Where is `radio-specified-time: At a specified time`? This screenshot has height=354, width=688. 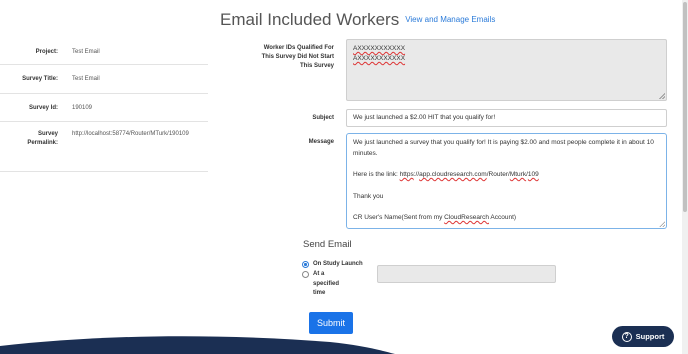 radio-specified-time: At a specified time is located at coordinates (323, 284).